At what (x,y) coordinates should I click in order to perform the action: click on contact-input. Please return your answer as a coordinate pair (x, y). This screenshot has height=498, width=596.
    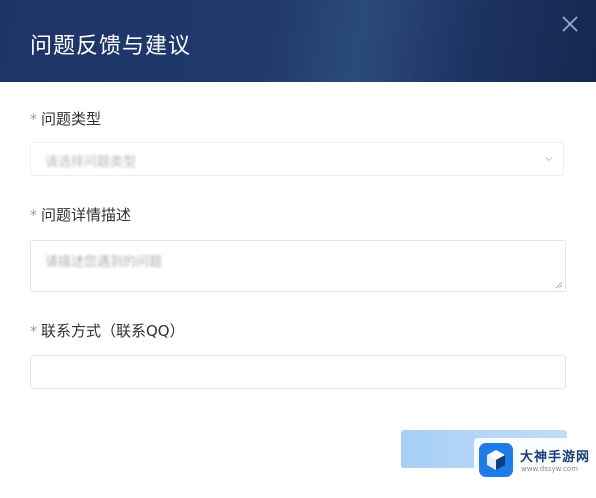
    Looking at the image, I should click on (298, 372).